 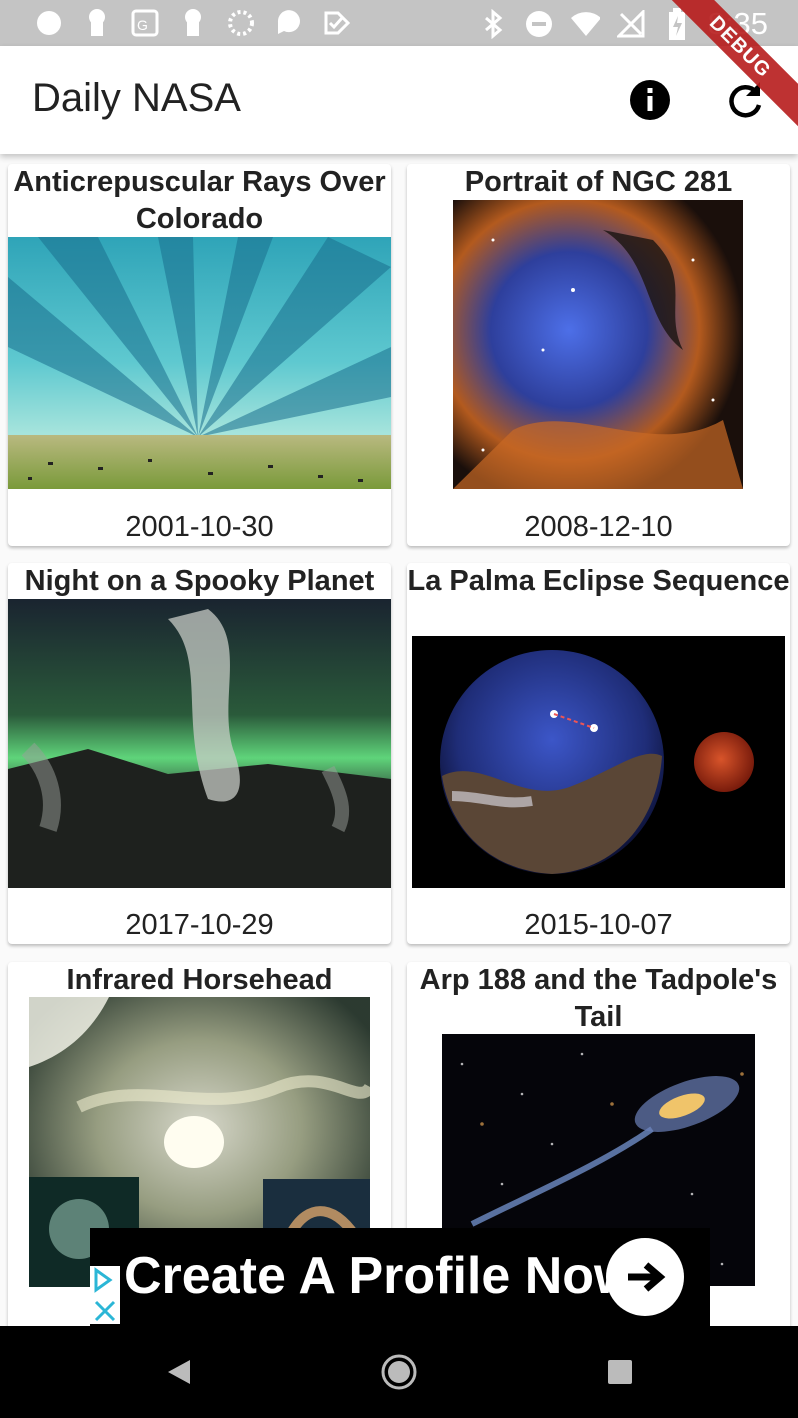 I want to click on bluetooth-icon, so click(x=493, y=24).